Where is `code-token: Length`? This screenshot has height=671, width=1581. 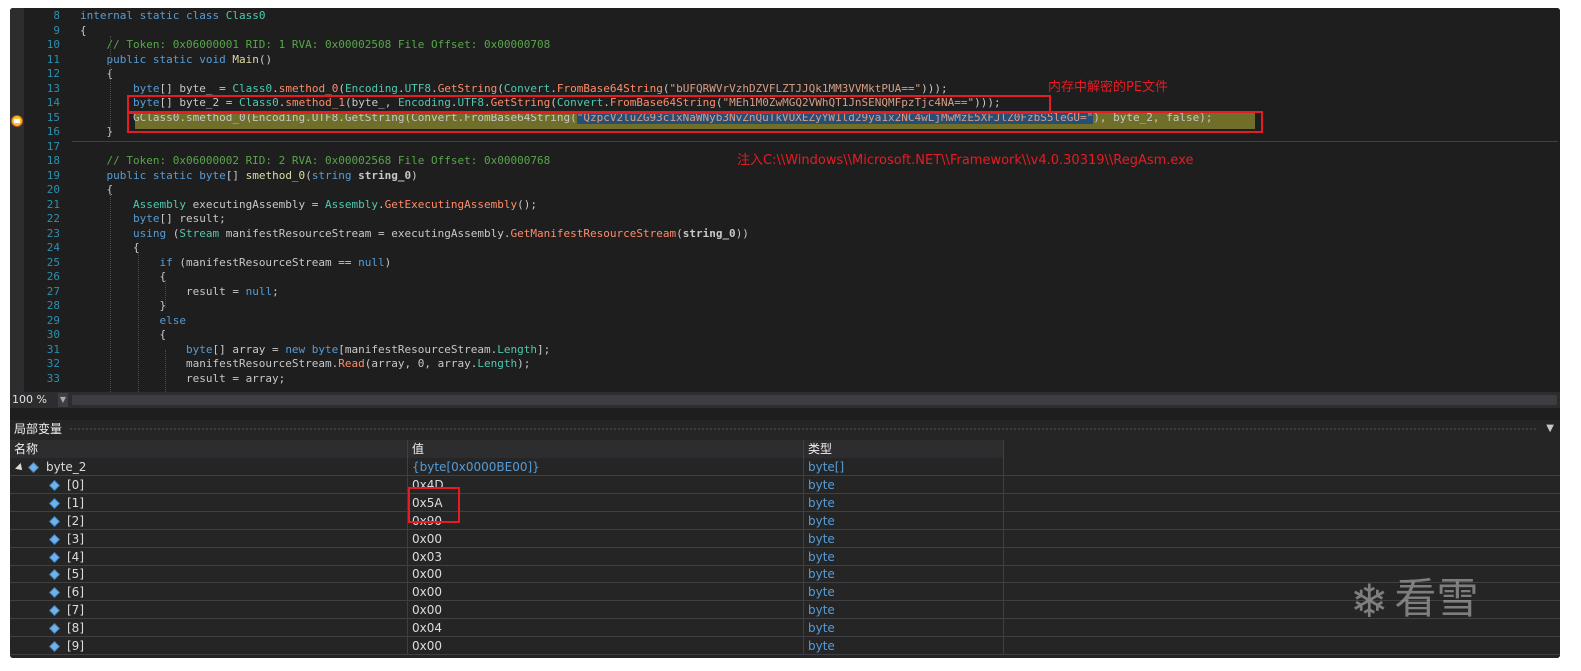
code-token: Length is located at coordinates (517, 349).